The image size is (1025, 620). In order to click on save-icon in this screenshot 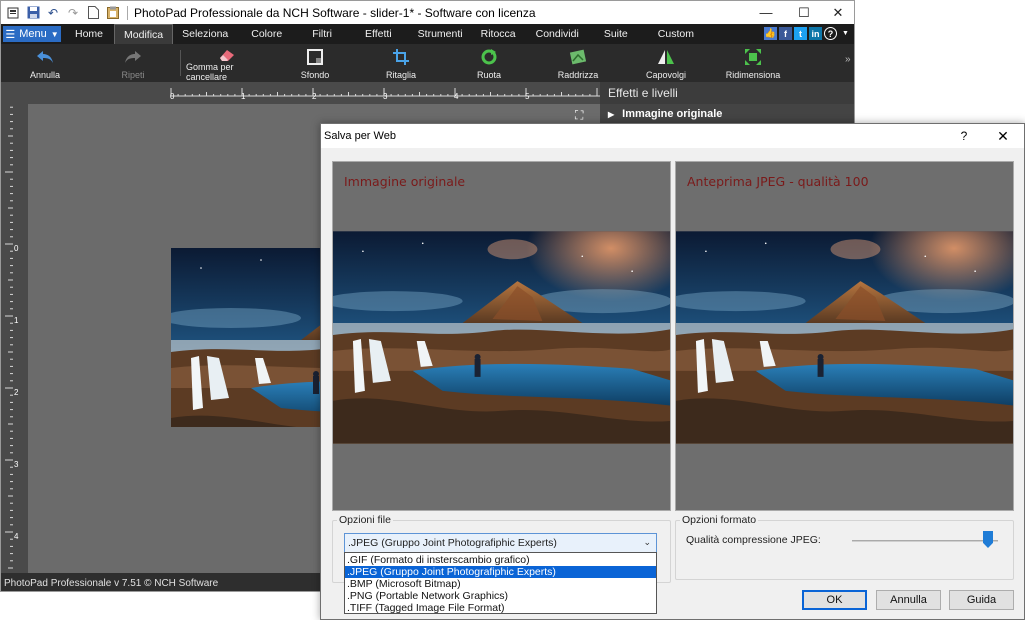, I will do `click(33, 13)`.